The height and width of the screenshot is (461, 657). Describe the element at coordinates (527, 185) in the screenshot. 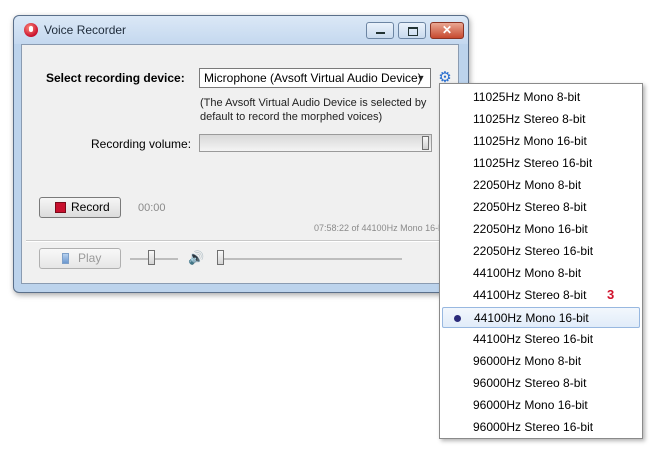

I see `format-menu-item-label: 22050Hz Mono 8-bit` at that location.